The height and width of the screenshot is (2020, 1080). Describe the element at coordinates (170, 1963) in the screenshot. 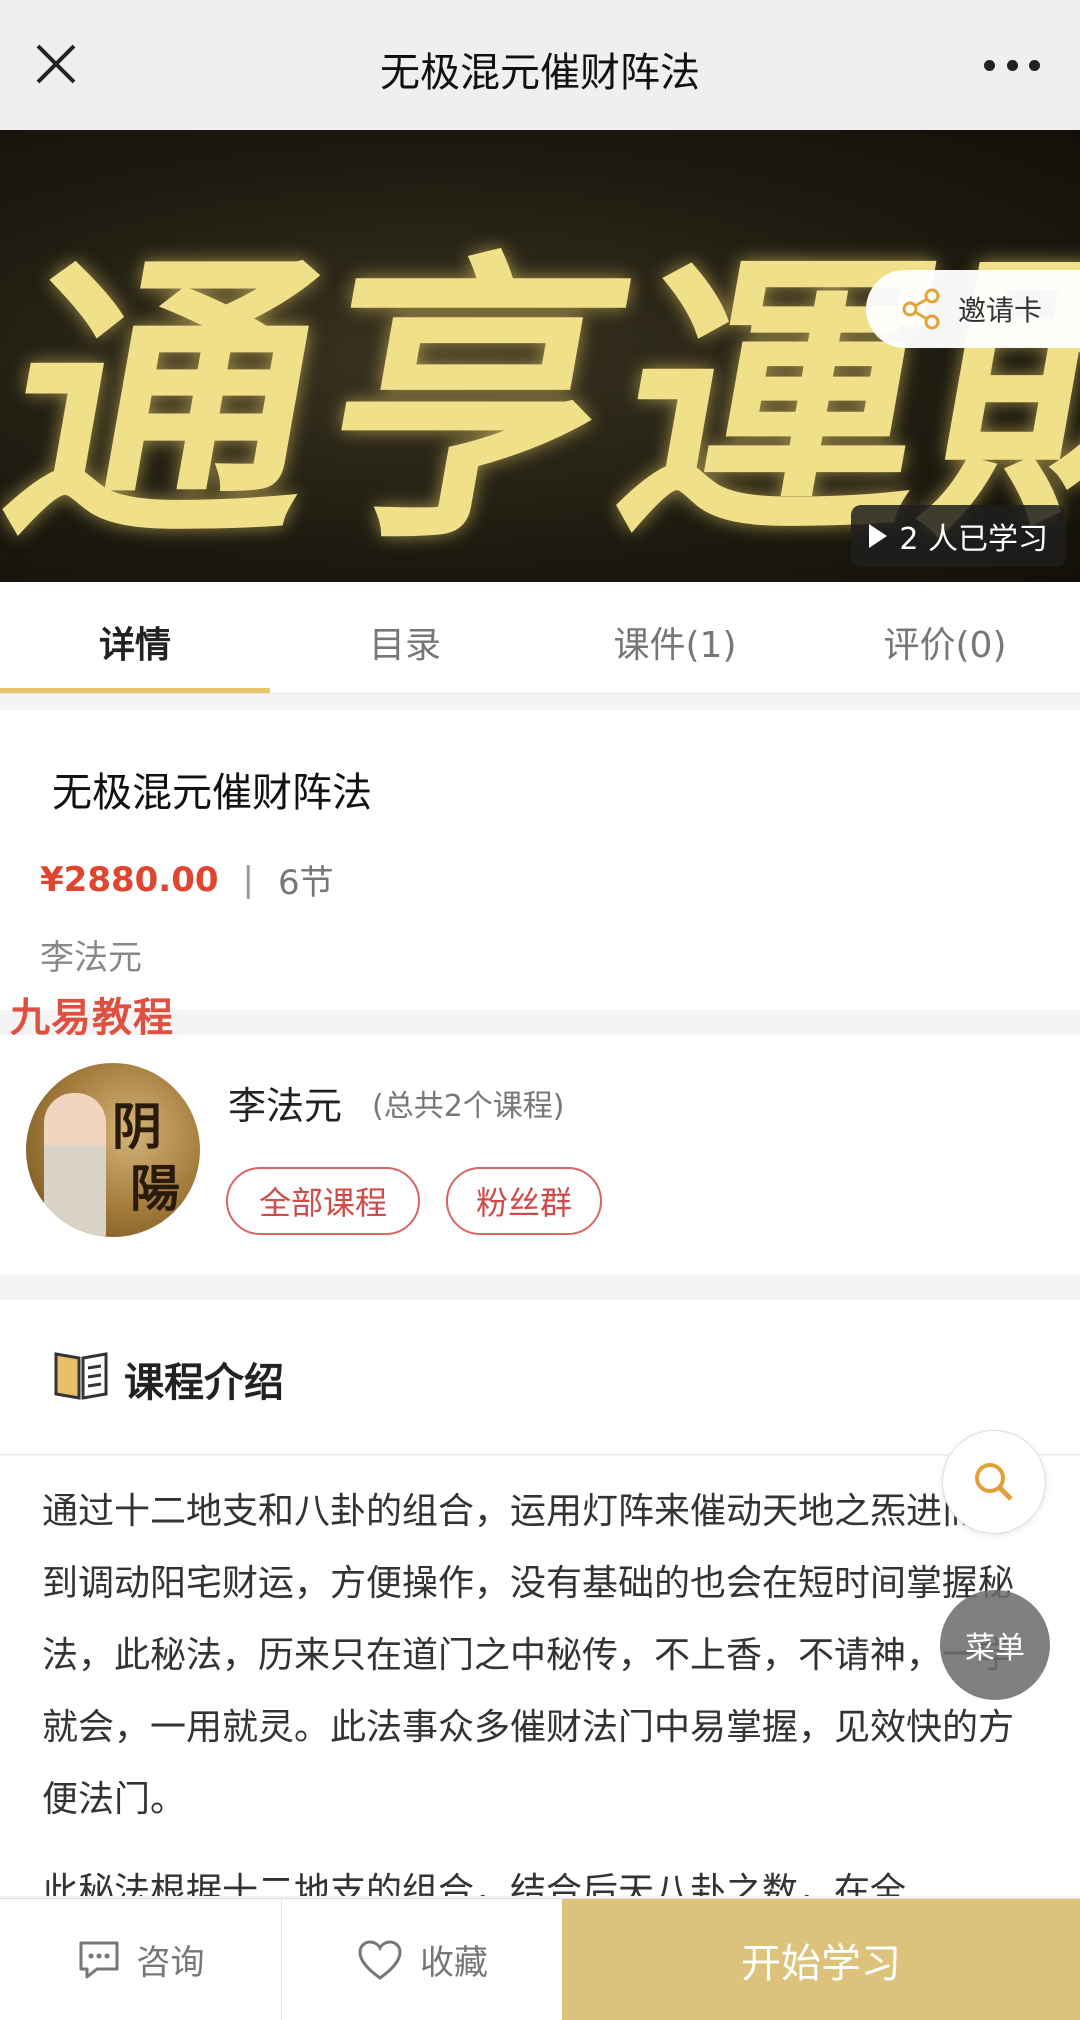

I see `consult-label: 咨询` at that location.